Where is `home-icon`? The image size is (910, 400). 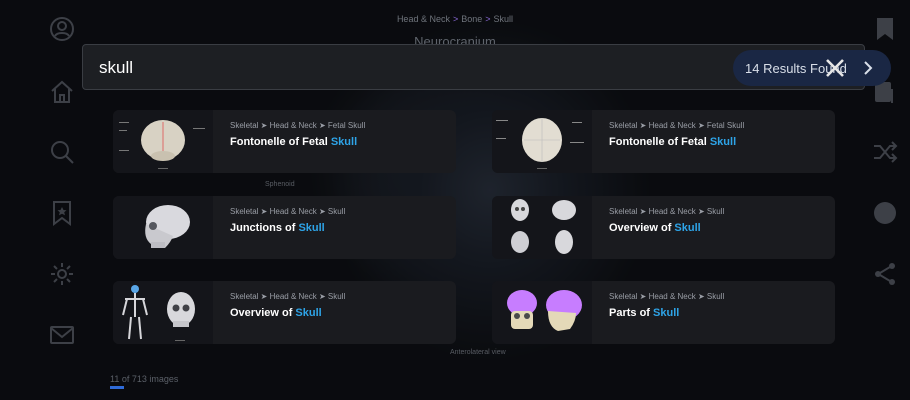
home-icon is located at coordinates (62, 92).